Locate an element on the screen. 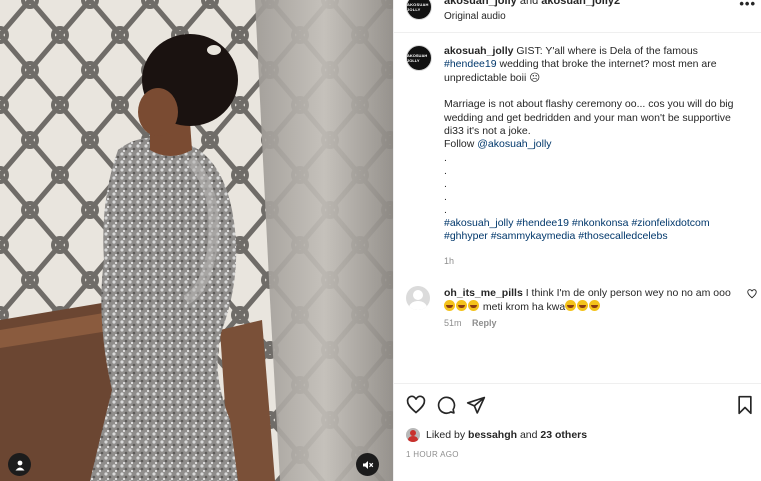  author-avatar: AKOSUAH JOLLY is located at coordinates (419, 10).